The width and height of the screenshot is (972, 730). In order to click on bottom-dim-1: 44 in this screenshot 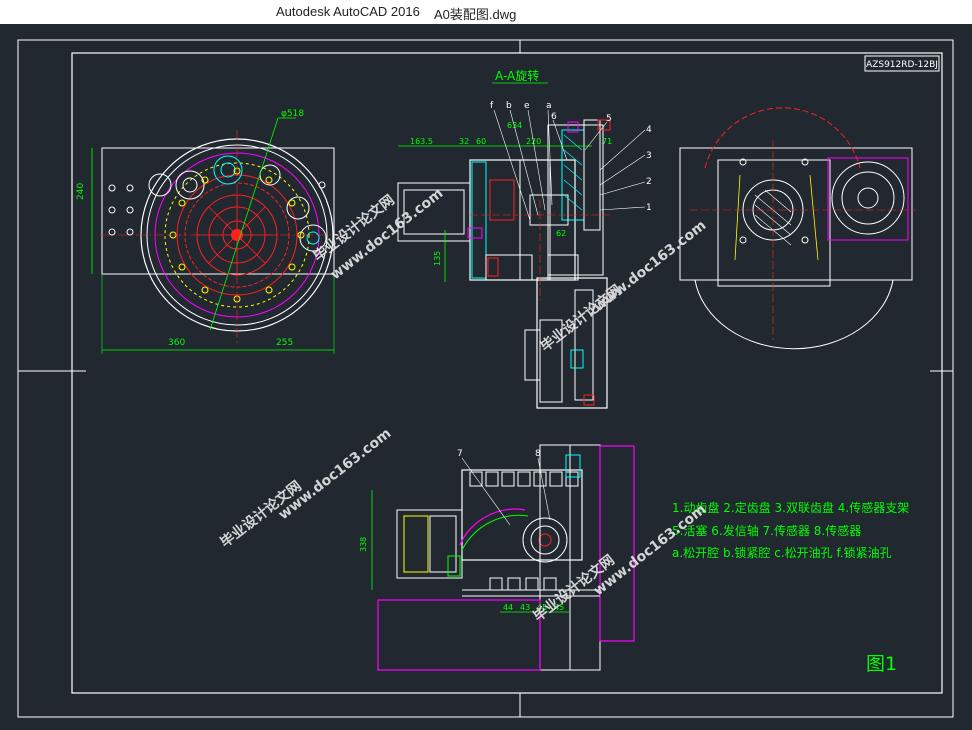, I will do `click(508, 607)`.